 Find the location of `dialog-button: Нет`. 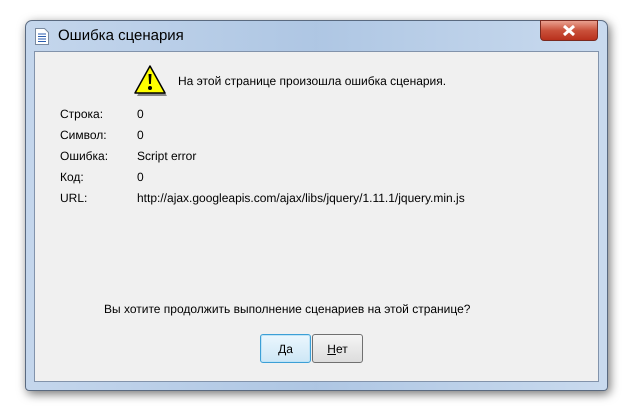

dialog-button: Нет is located at coordinates (337, 348).